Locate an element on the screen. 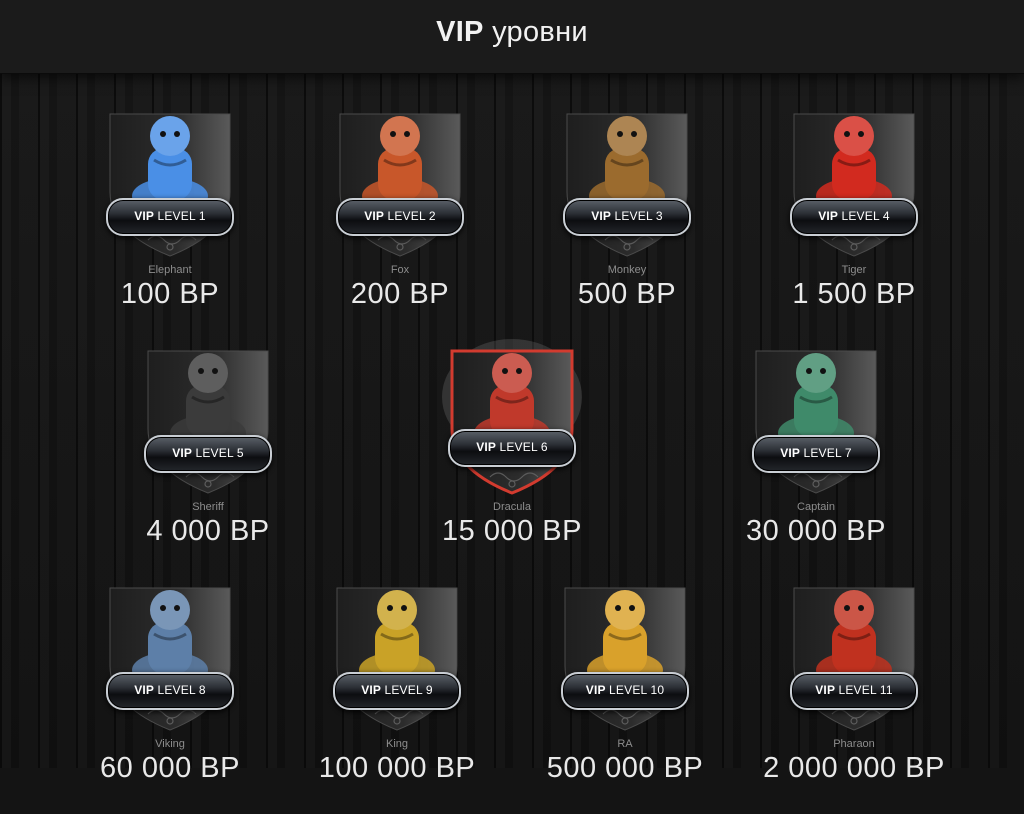  level-name: Viking is located at coordinates (170, 744).